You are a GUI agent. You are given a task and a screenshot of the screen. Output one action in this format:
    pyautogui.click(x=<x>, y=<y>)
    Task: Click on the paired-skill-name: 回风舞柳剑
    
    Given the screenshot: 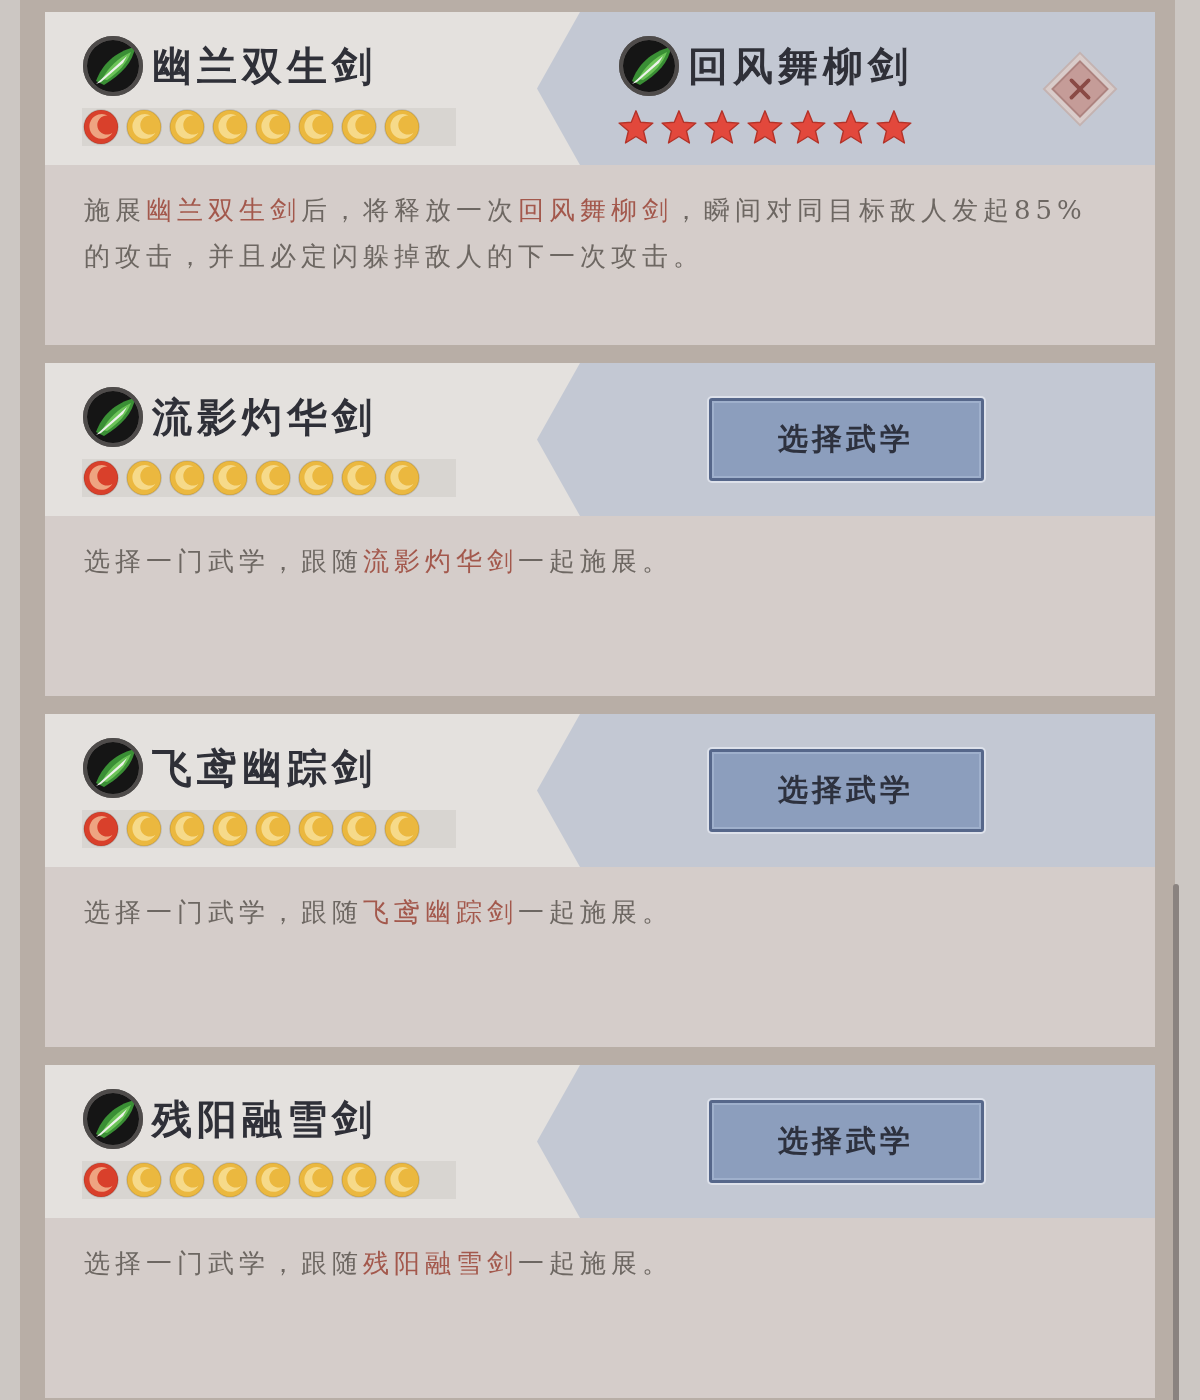 What is the action you would take?
    pyautogui.click(x=800, y=66)
    